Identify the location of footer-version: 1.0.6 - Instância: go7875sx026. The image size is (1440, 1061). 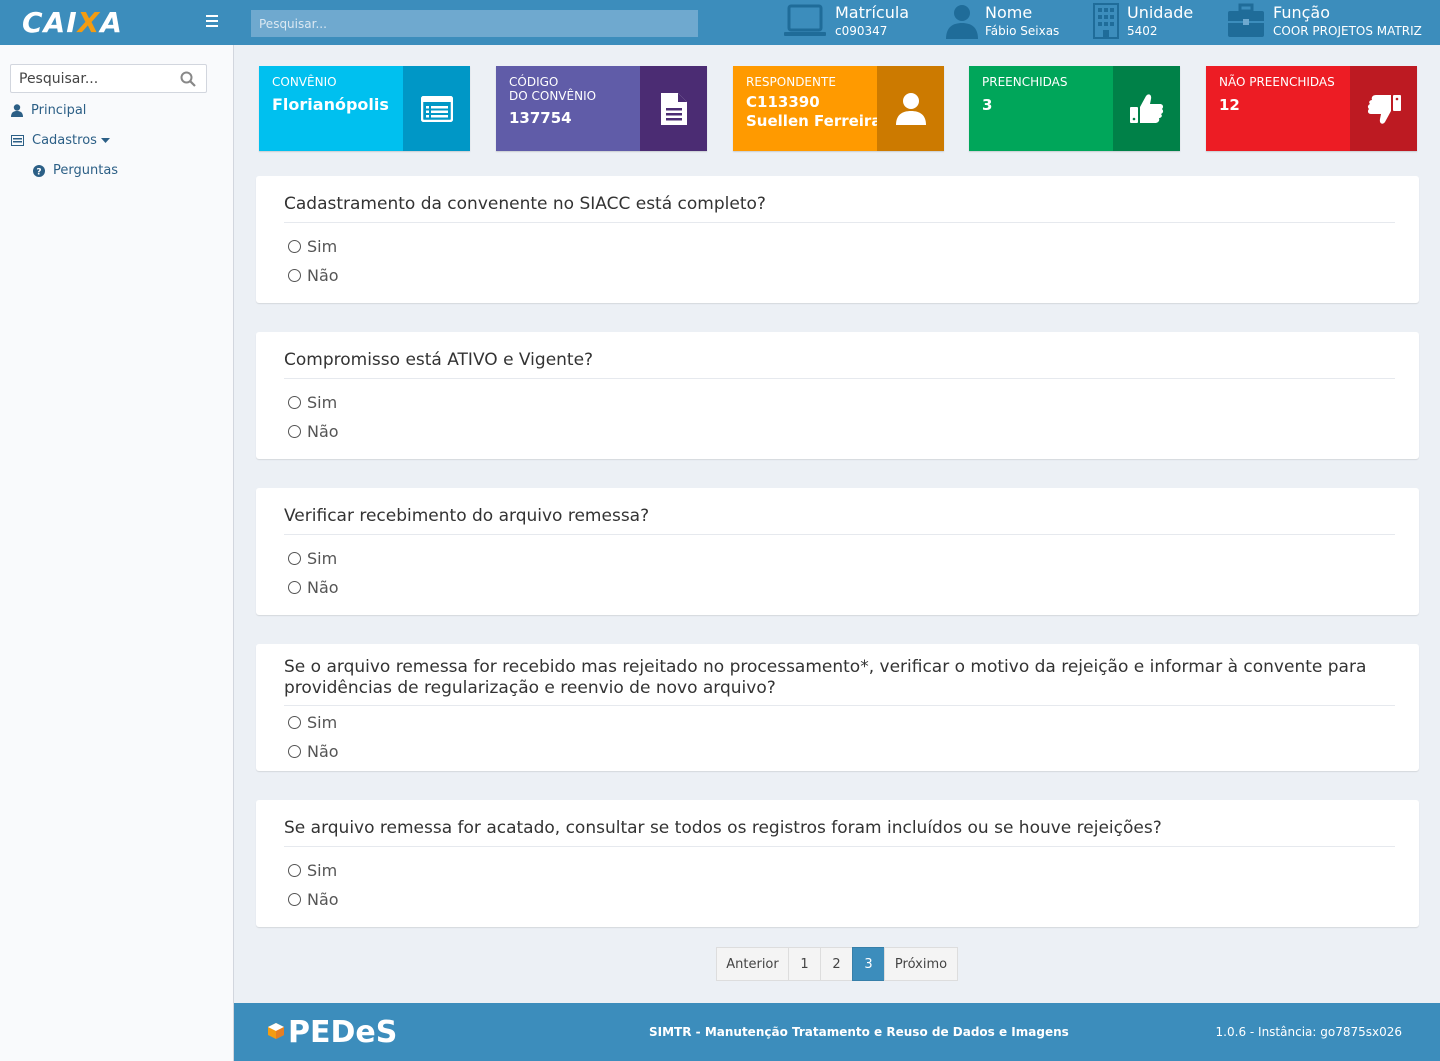
(1308, 1032).